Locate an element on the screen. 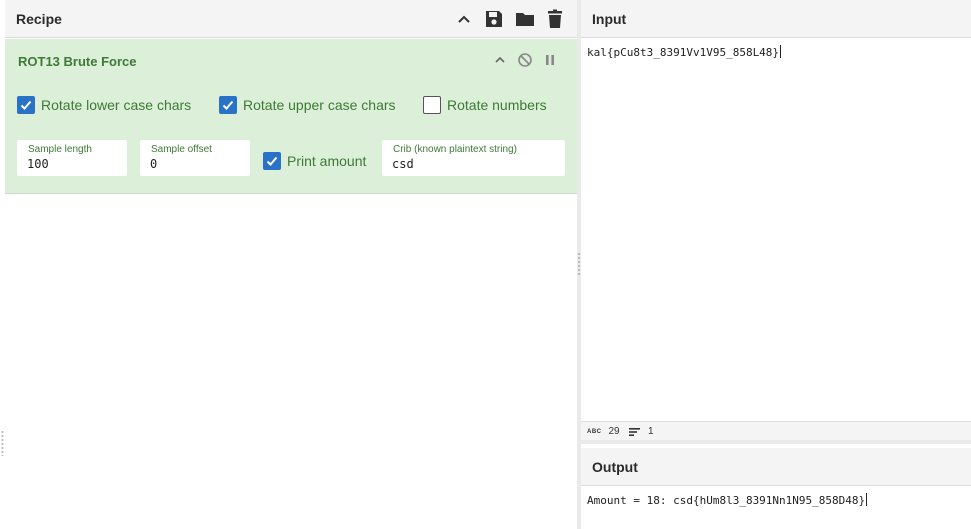  recipe-header: Recipe is located at coordinates (291, 19).